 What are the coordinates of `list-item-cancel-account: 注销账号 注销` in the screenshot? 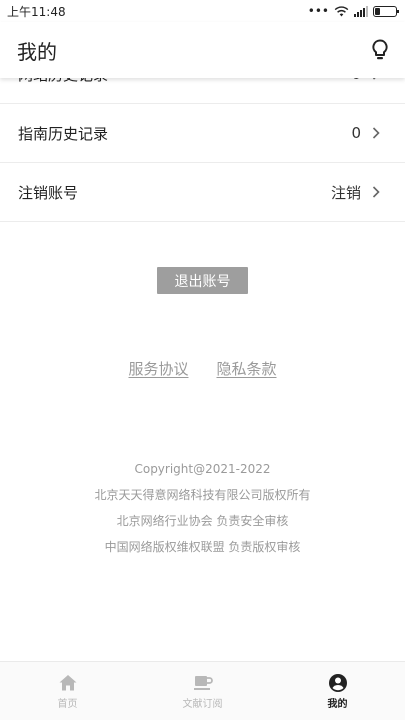 It's located at (202, 192).